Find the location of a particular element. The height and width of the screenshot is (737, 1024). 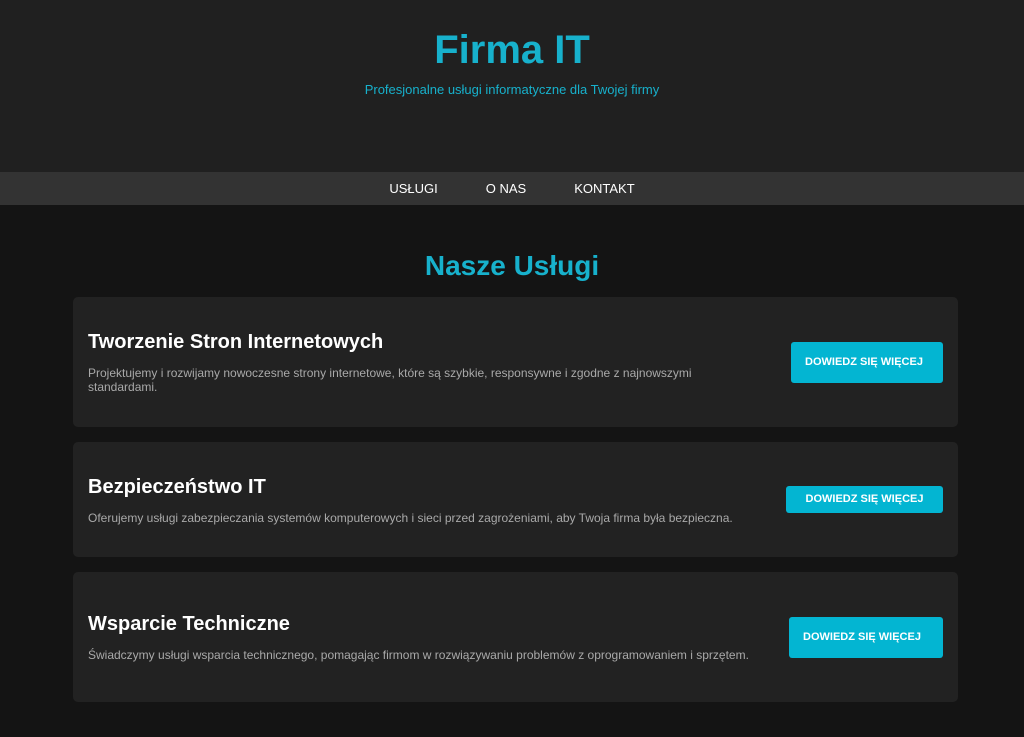

card-title: Bezpieczeństwo IT is located at coordinates (177, 486).